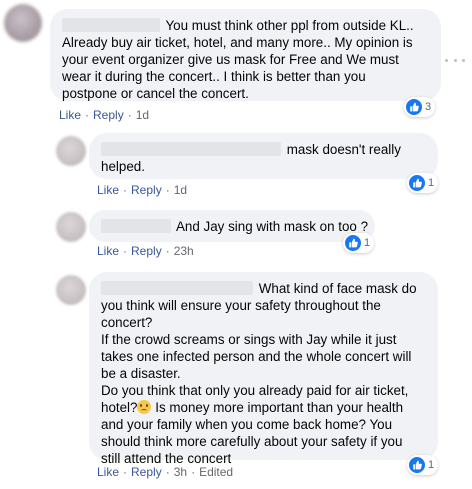 Image resolution: width=472 pixels, height=489 pixels. What do you see at coordinates (180, 472) in the screenshot?
I see `timestamp: 3h` at bounding box center [180, 472].